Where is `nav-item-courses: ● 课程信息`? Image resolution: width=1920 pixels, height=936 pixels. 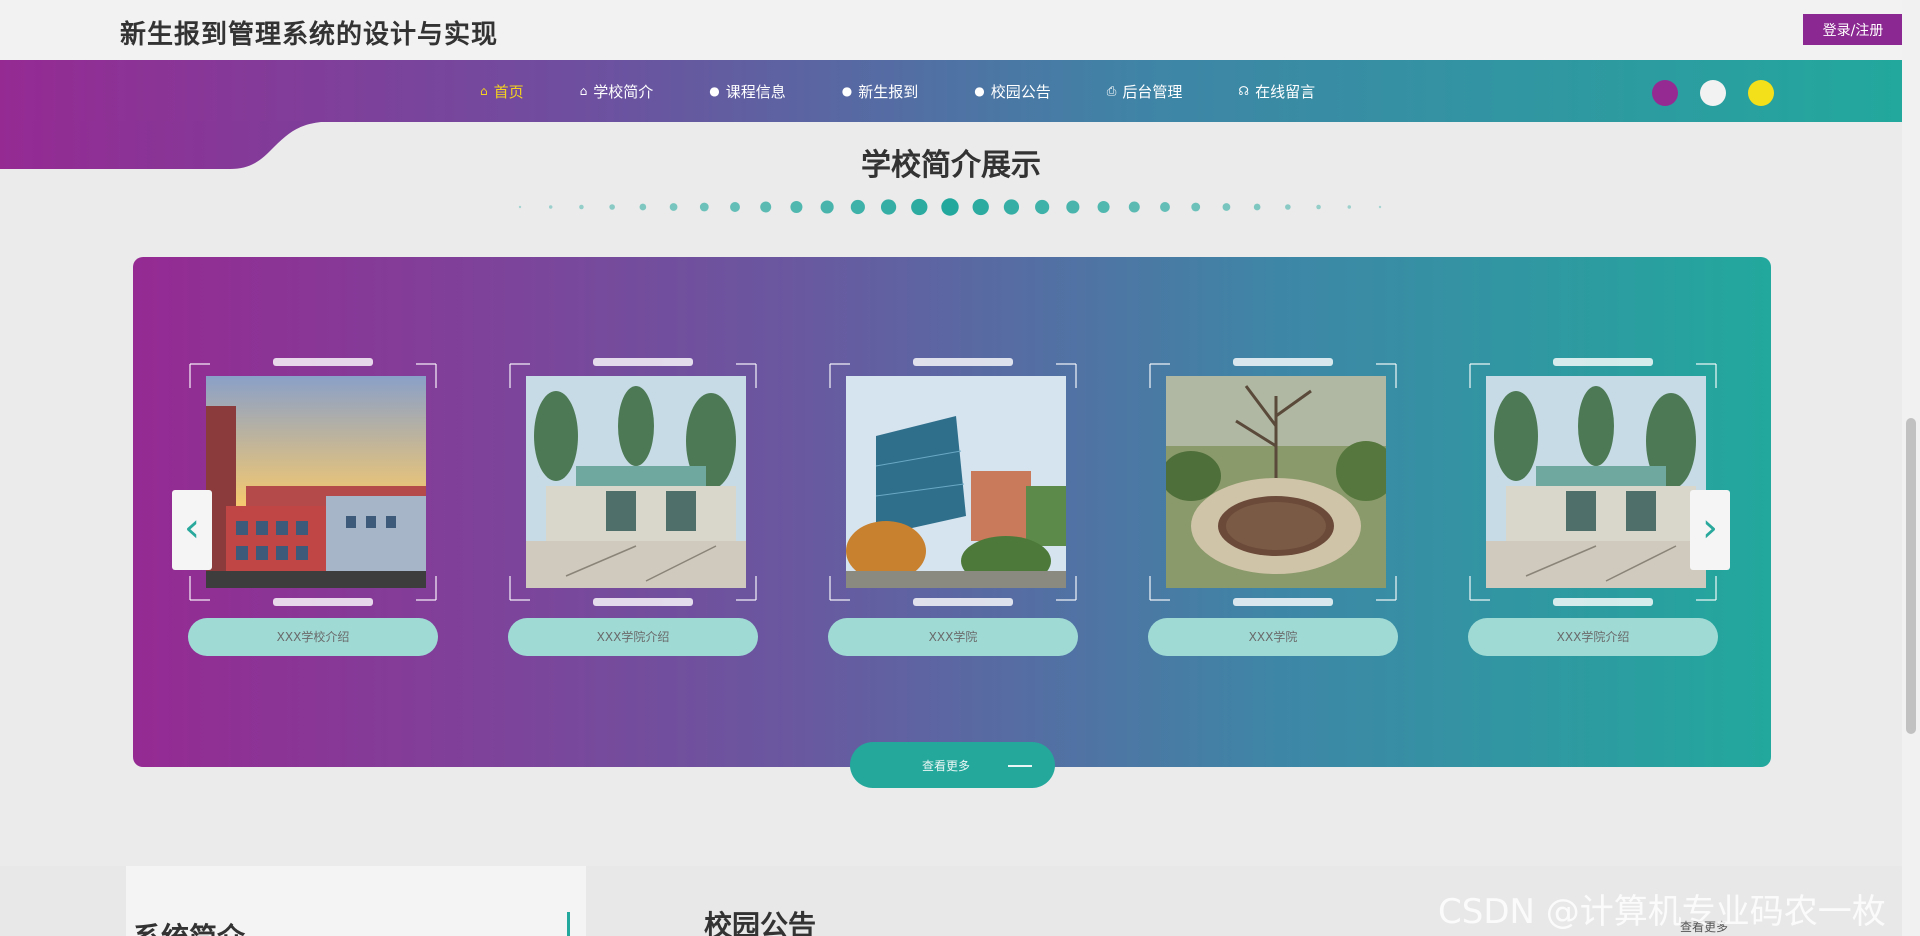 nav-item-courses: ● 课程信息 is located at coordinates (747, 91).